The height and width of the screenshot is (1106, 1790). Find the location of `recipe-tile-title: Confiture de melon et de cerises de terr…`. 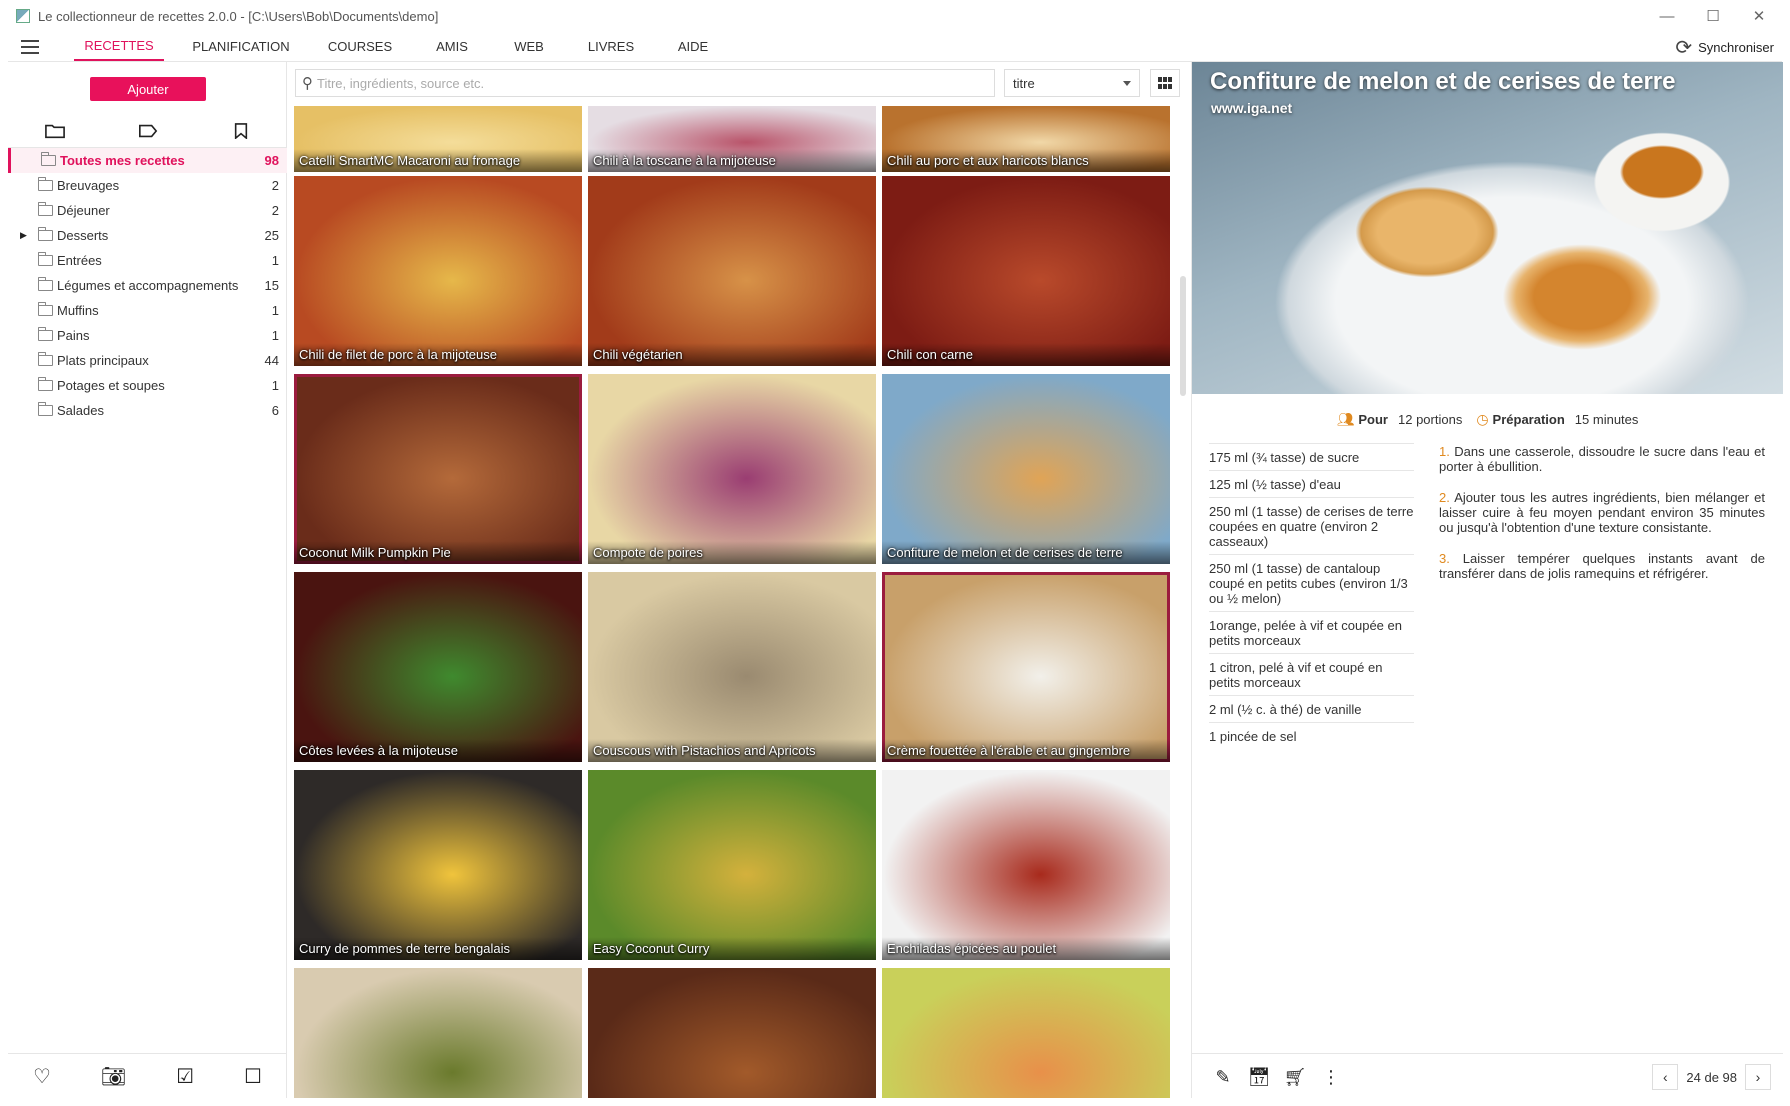

recipe-tile-title: Confiture de melon et de cerises de terr… is located at coordinates (1026, 552).